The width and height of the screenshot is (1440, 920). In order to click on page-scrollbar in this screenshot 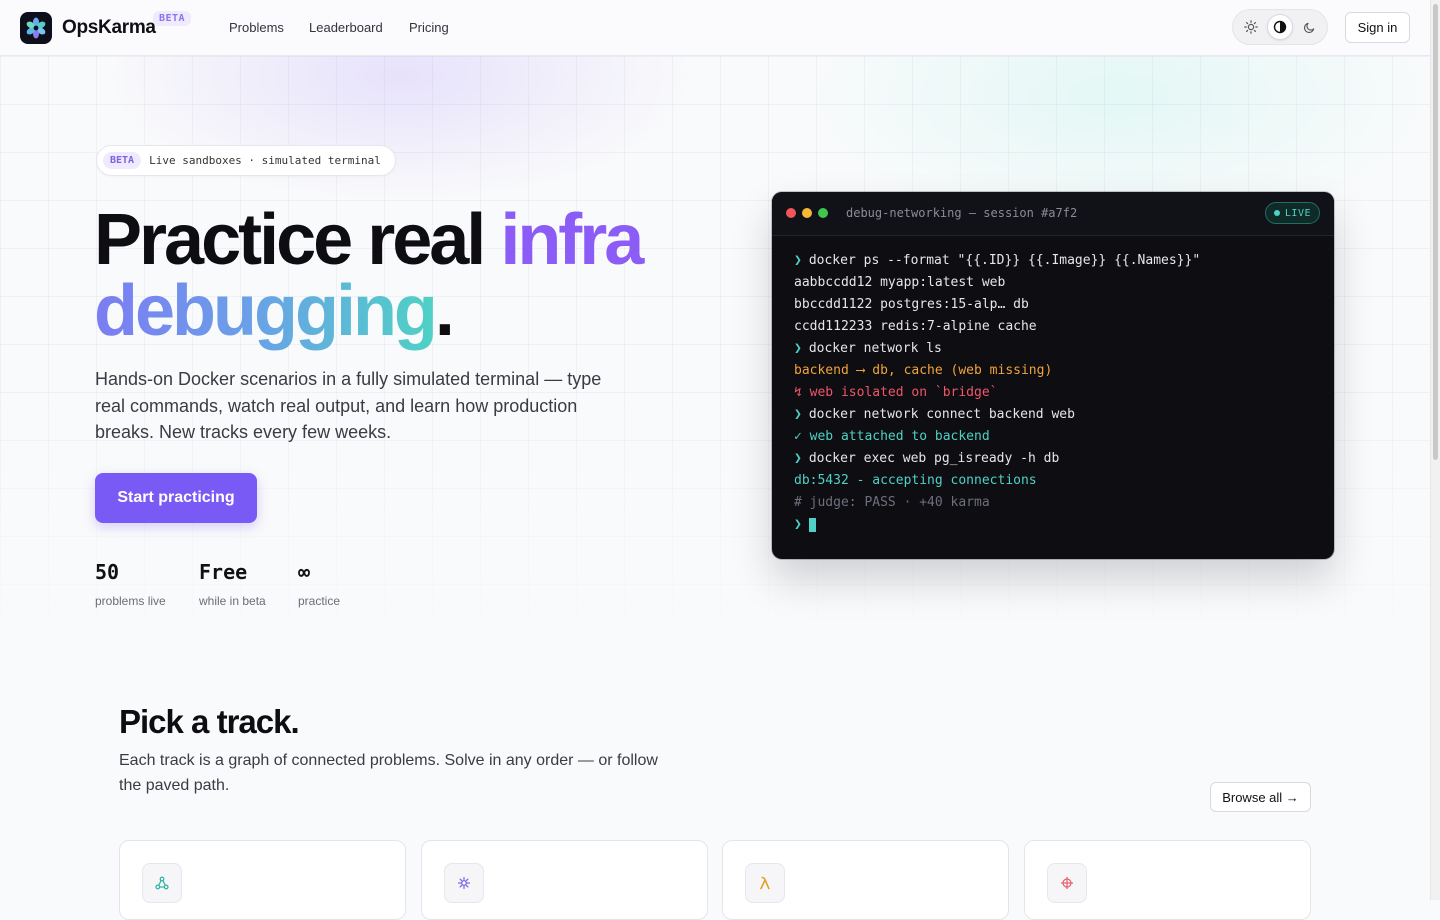, I will do `click(1435, 450)`.